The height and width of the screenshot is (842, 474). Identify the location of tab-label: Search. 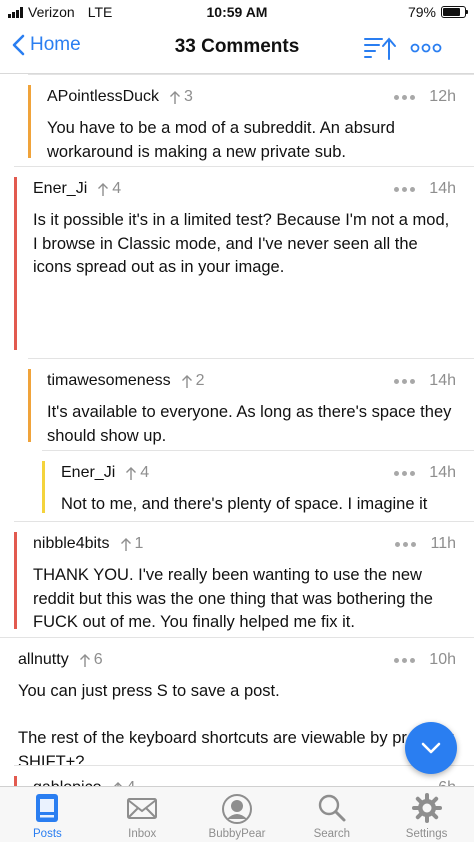
(331, 834).